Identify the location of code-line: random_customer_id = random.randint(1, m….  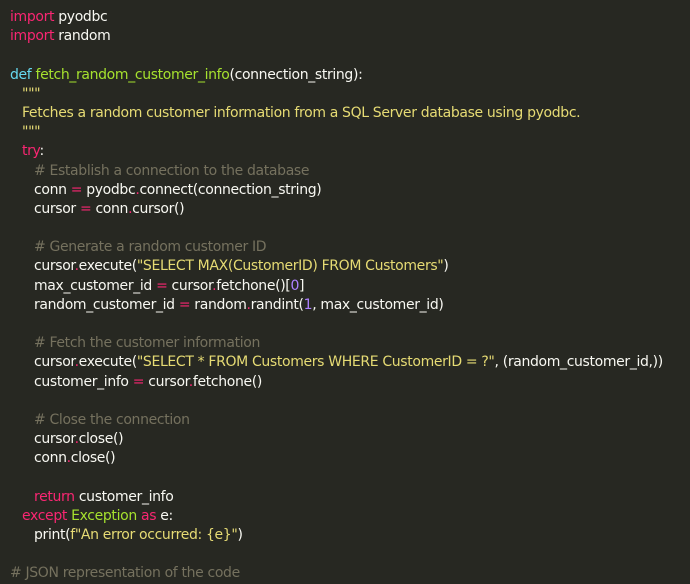
(239, 304).